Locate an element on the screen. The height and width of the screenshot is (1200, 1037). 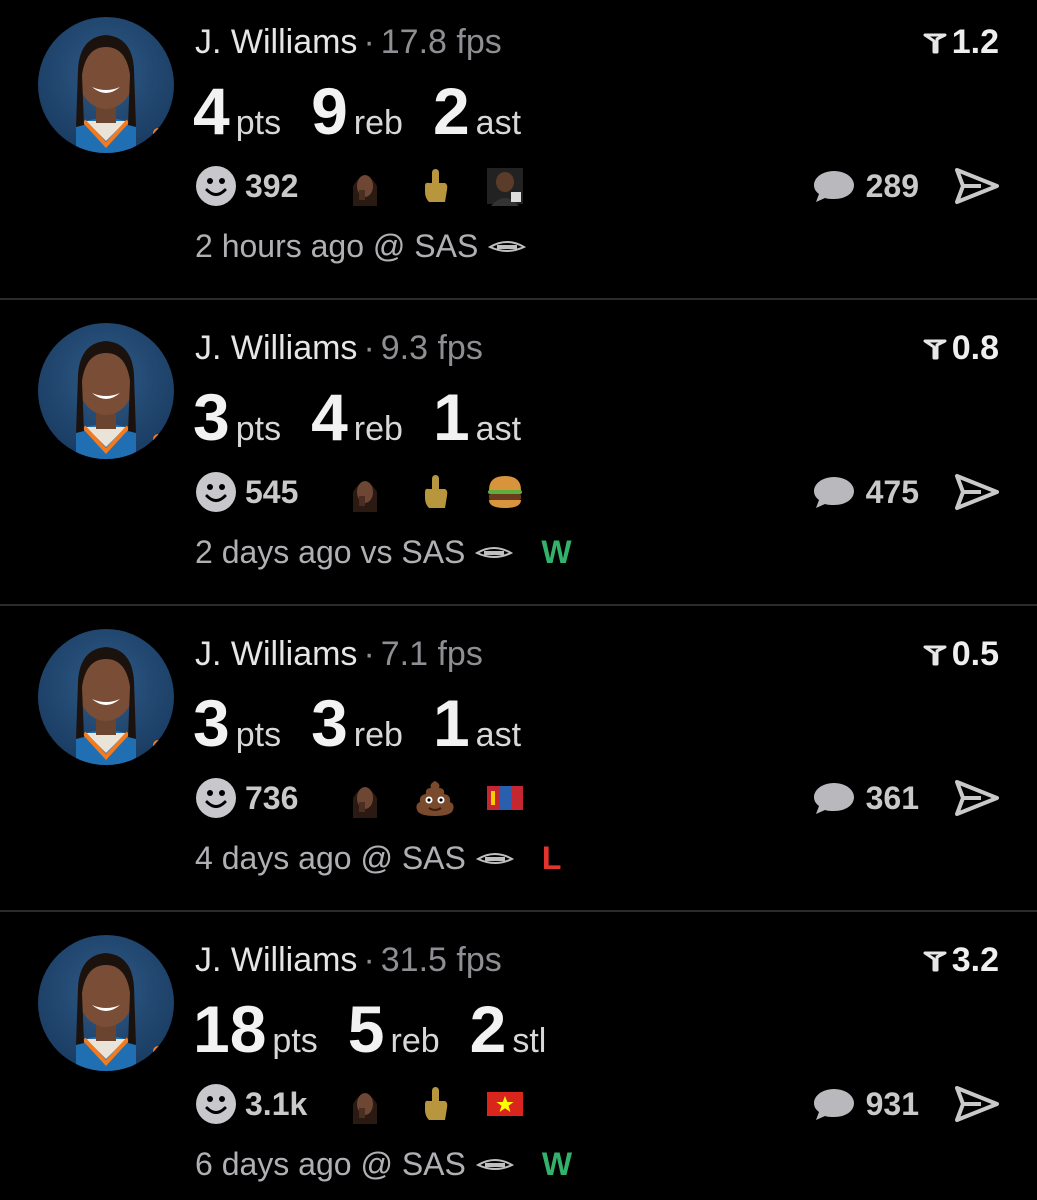
rating-badge: 0.8 is located at coordinates (960, 348).